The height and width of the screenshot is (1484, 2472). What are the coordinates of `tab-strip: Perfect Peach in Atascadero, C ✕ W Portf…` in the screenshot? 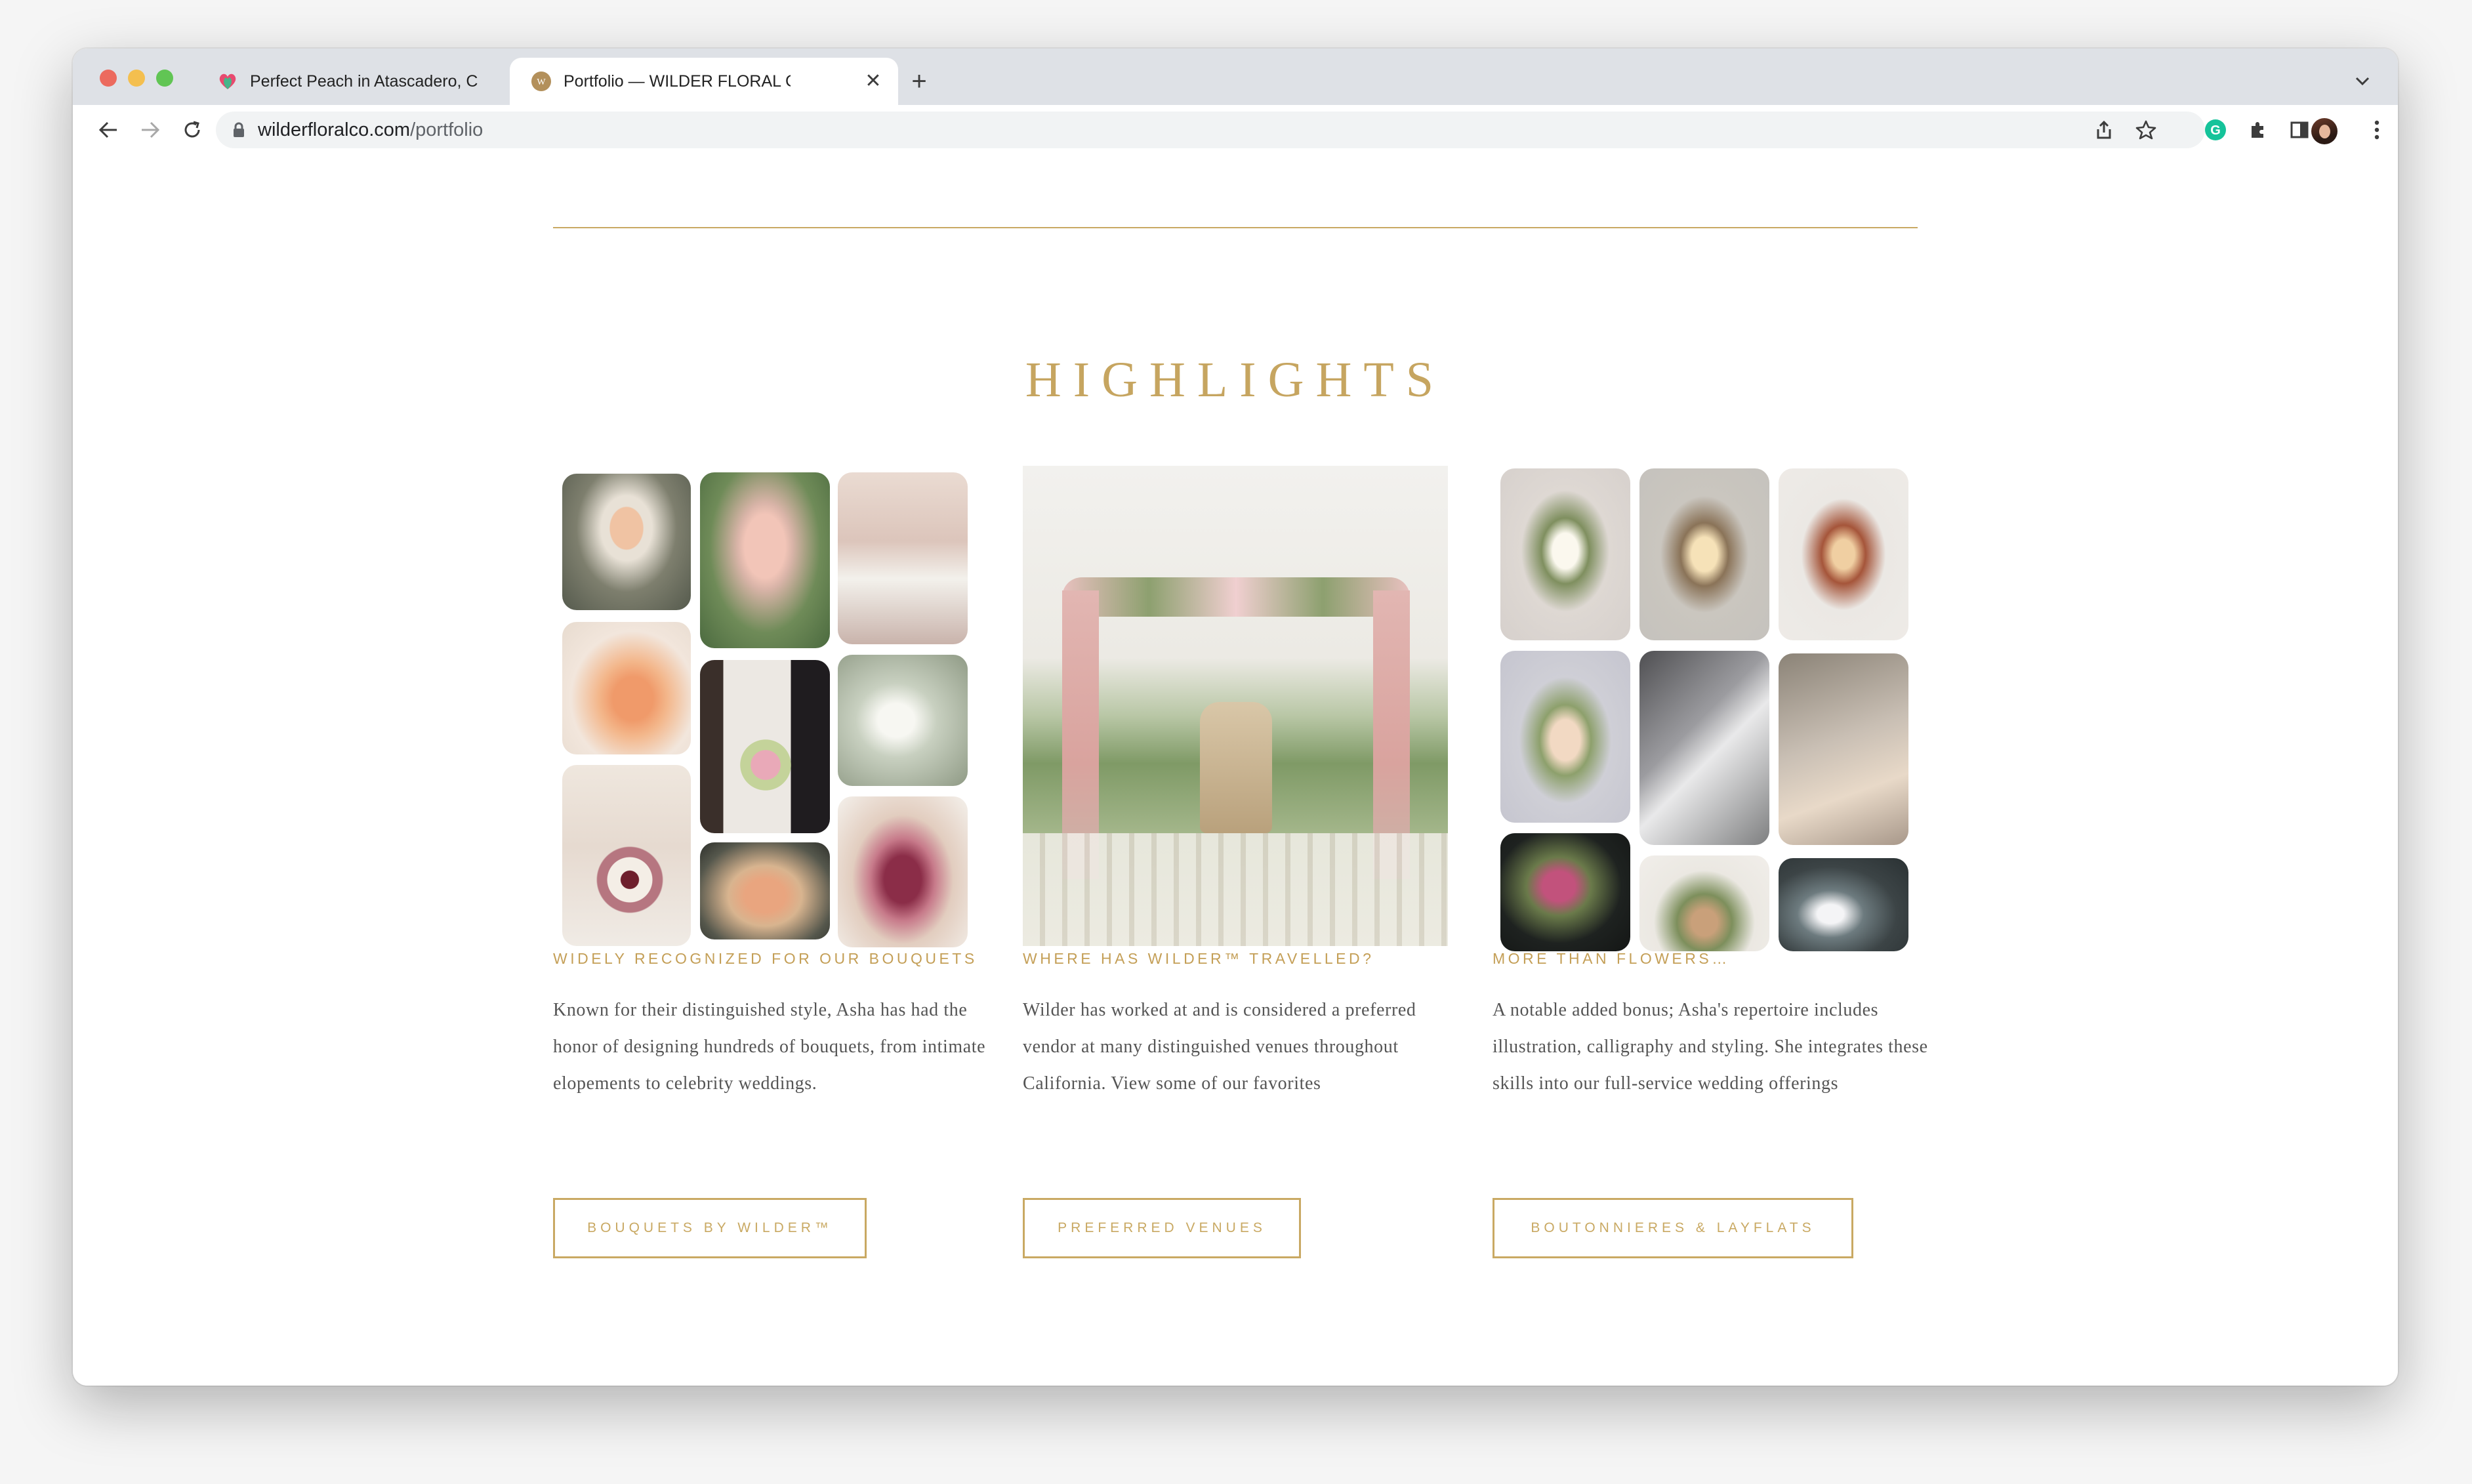 It's located at (1235, 77).